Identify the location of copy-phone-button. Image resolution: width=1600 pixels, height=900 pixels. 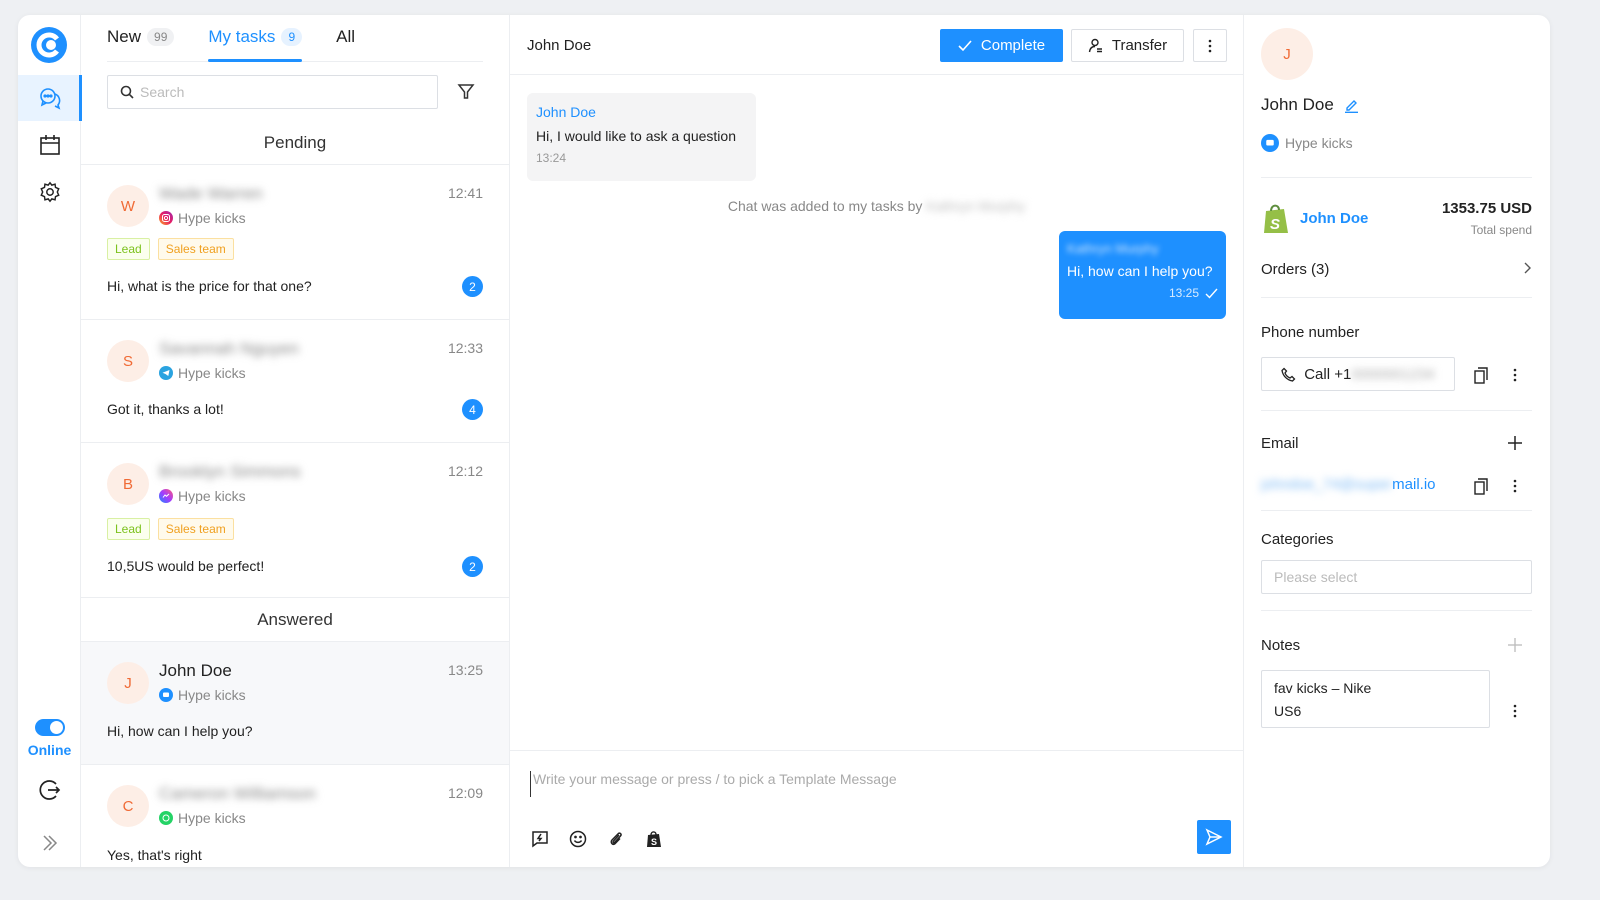
(1481, 375).